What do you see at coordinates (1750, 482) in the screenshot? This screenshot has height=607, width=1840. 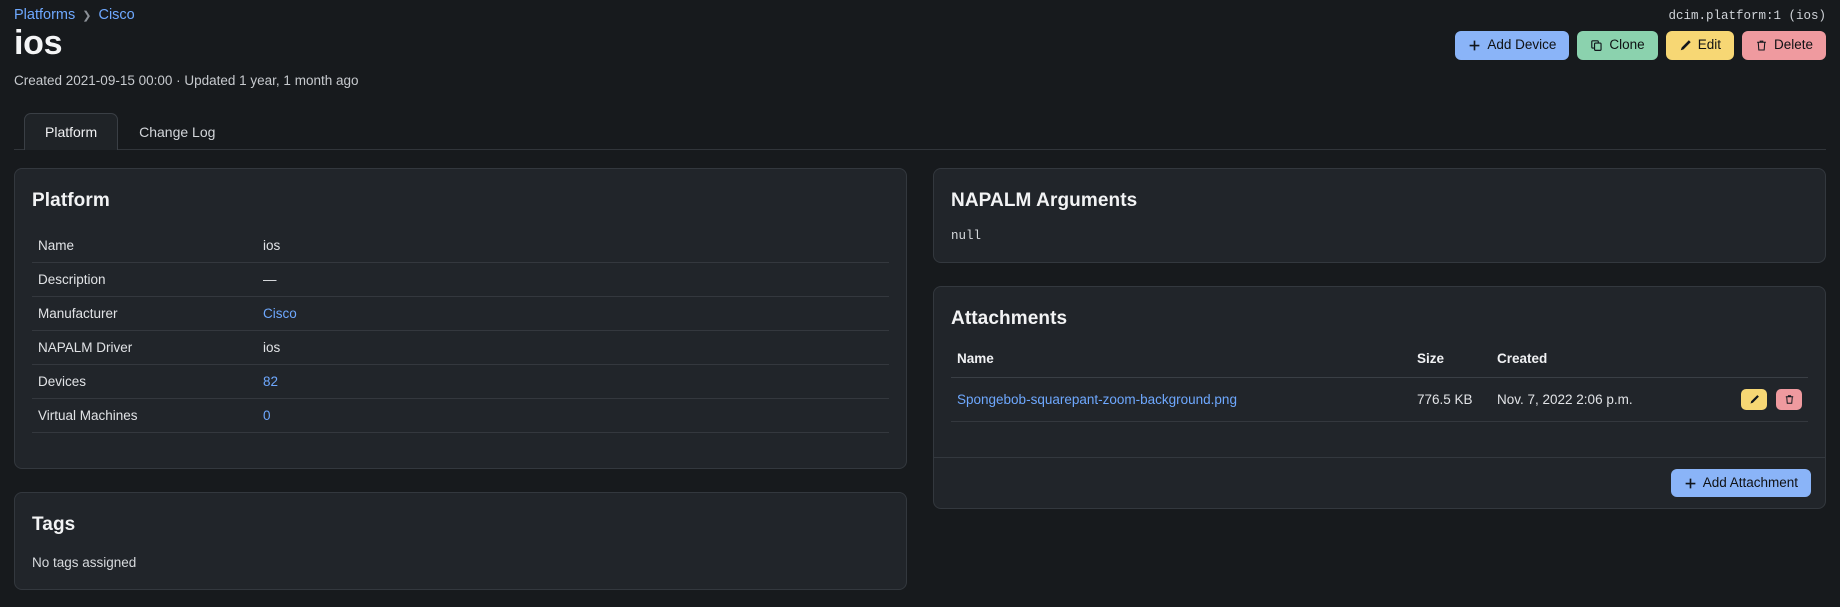 I see `add-attachment-label: Add Attachment` at bounding box center [1750, 482].